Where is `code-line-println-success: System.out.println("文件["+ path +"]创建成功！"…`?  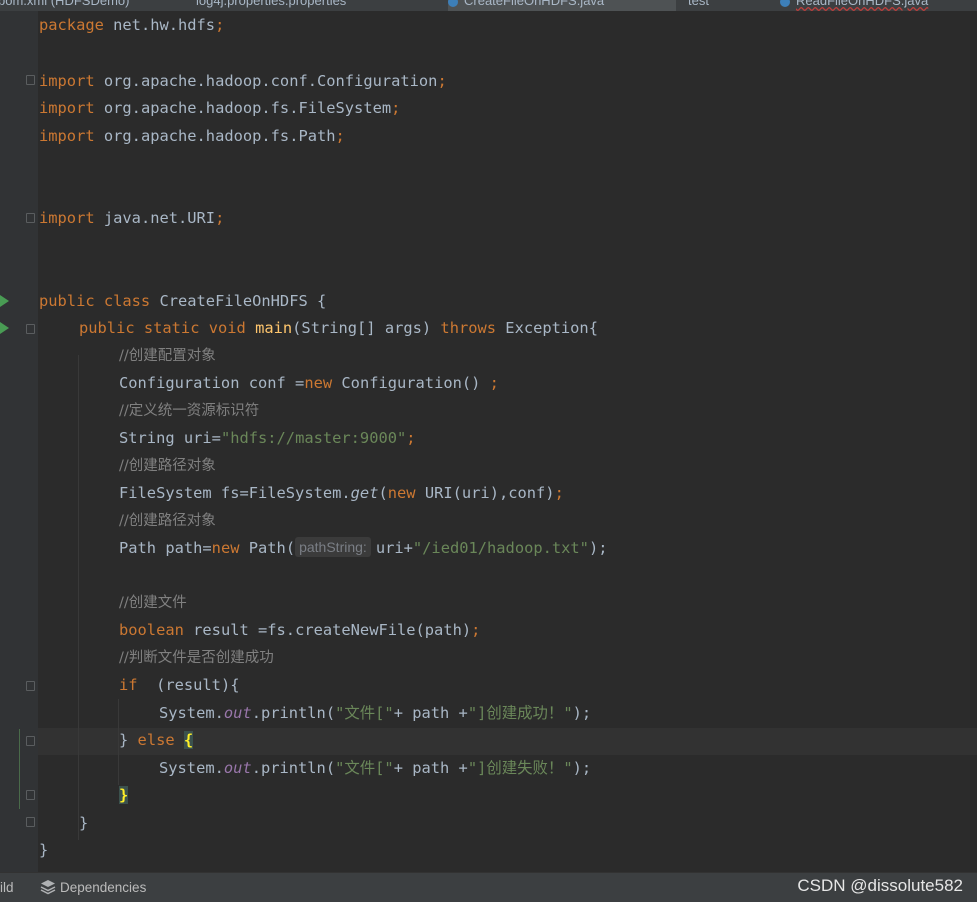 code-line-println-success: System.out.println("文件["+ path +"]创建成功！"… is located at coordinates (375, 713).